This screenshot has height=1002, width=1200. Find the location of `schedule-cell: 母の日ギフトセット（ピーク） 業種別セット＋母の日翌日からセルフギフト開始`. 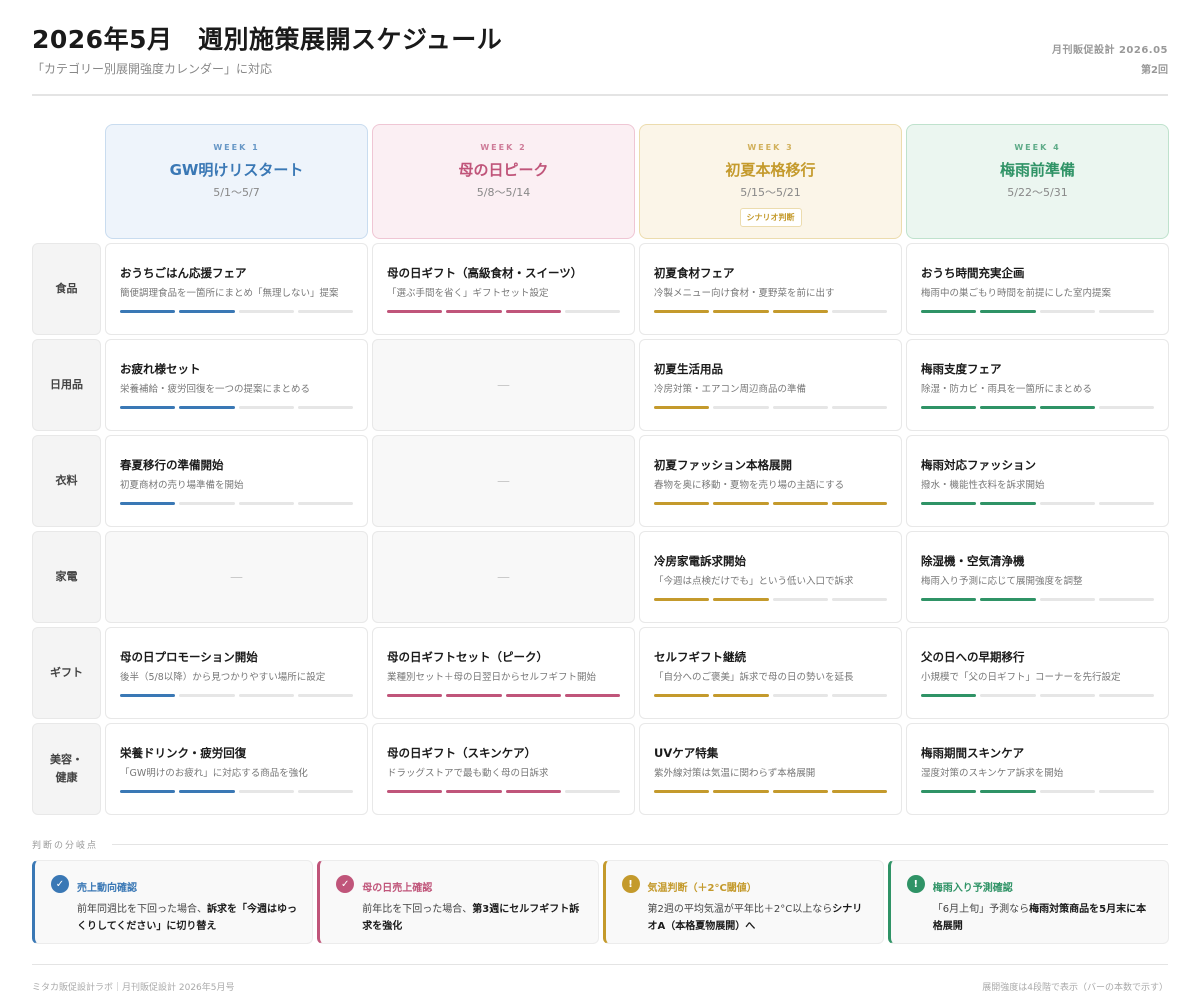

schedule-cell: 母の日ギフトセット（ピーク） 業種別セット＋母の日翌日からセルフギフト開始 is located at coordinates (503, 673).